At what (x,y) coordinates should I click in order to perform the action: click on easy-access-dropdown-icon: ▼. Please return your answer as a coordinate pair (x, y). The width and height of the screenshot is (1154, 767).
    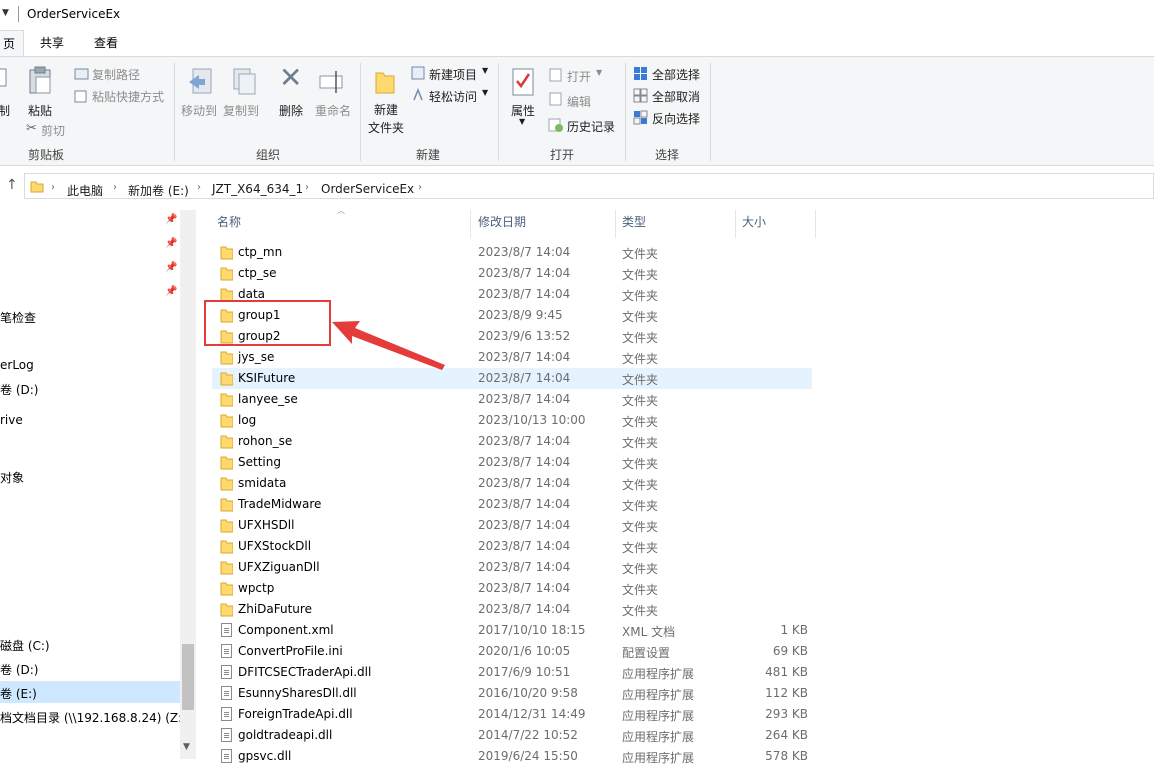
    Looking at the image, I should click on (485, 92).